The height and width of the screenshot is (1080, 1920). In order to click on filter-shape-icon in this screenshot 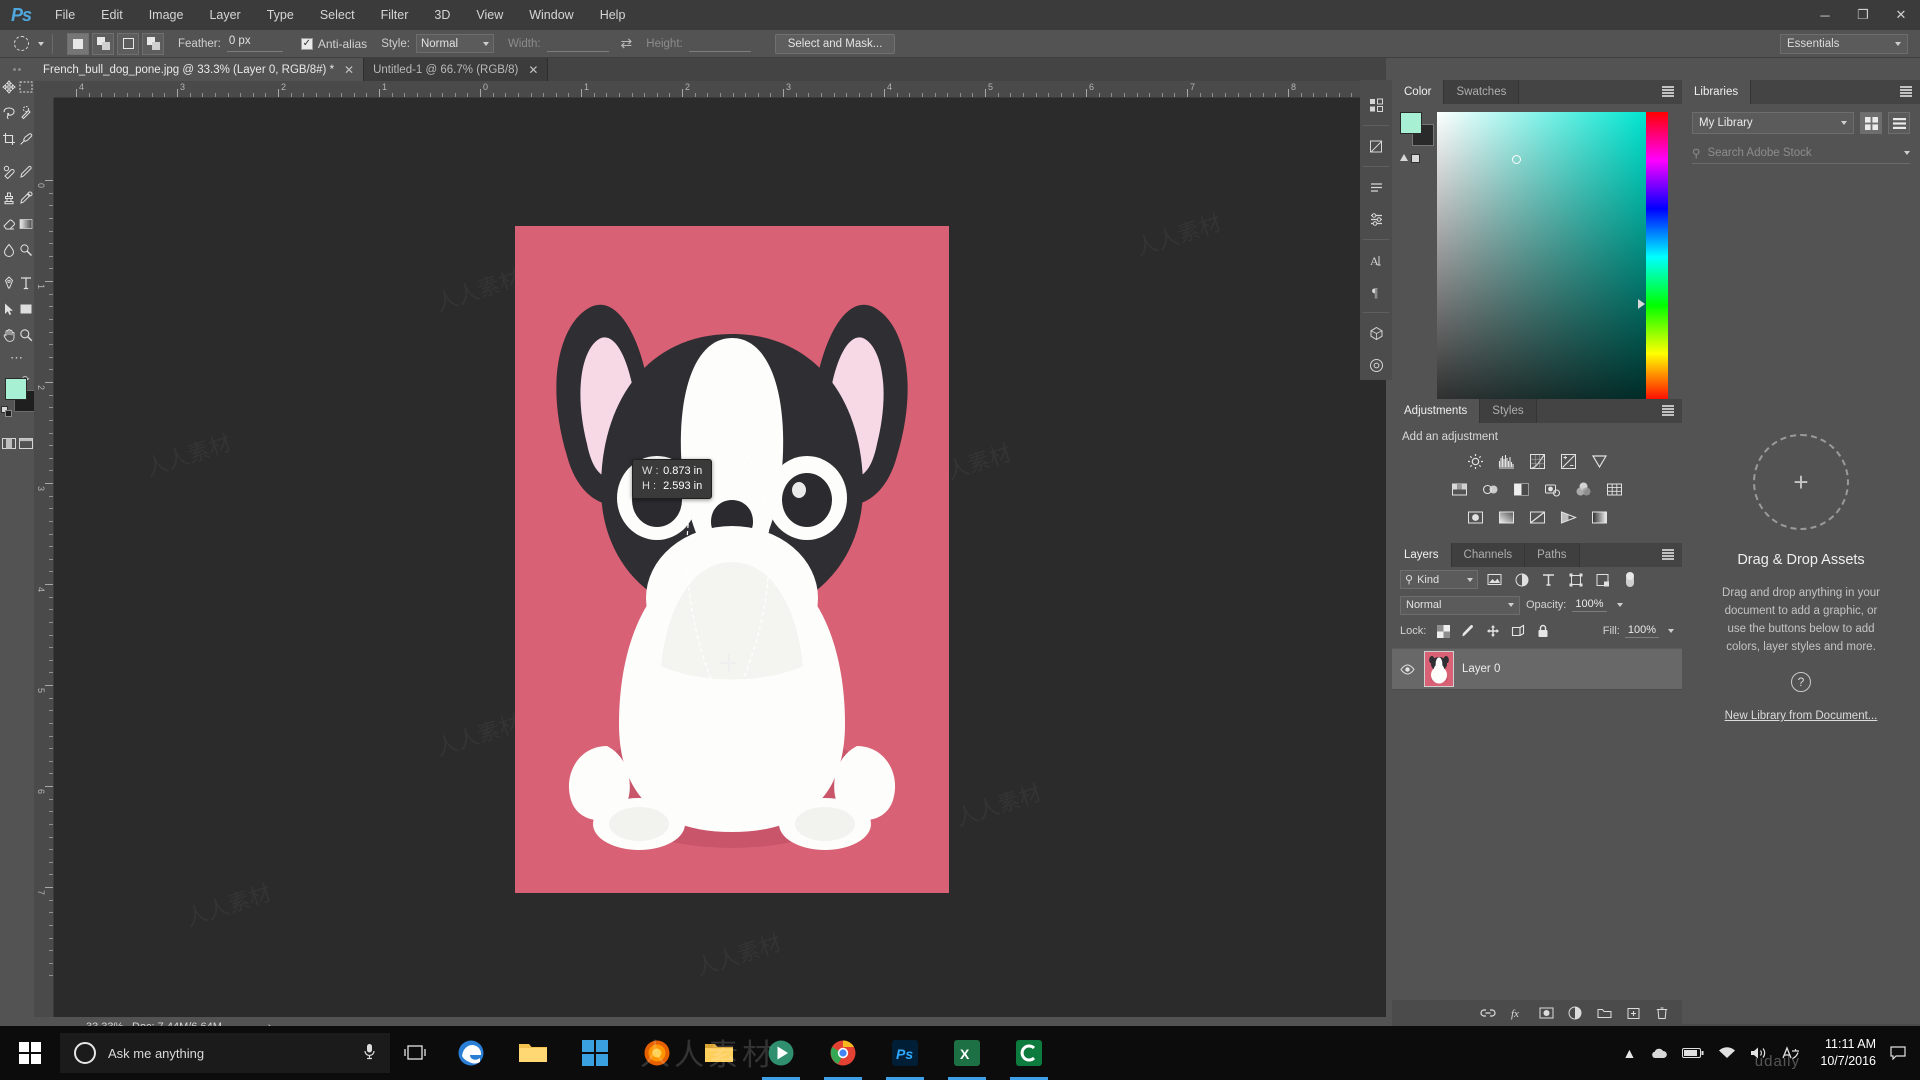, I will do `click(1575, 580)`.